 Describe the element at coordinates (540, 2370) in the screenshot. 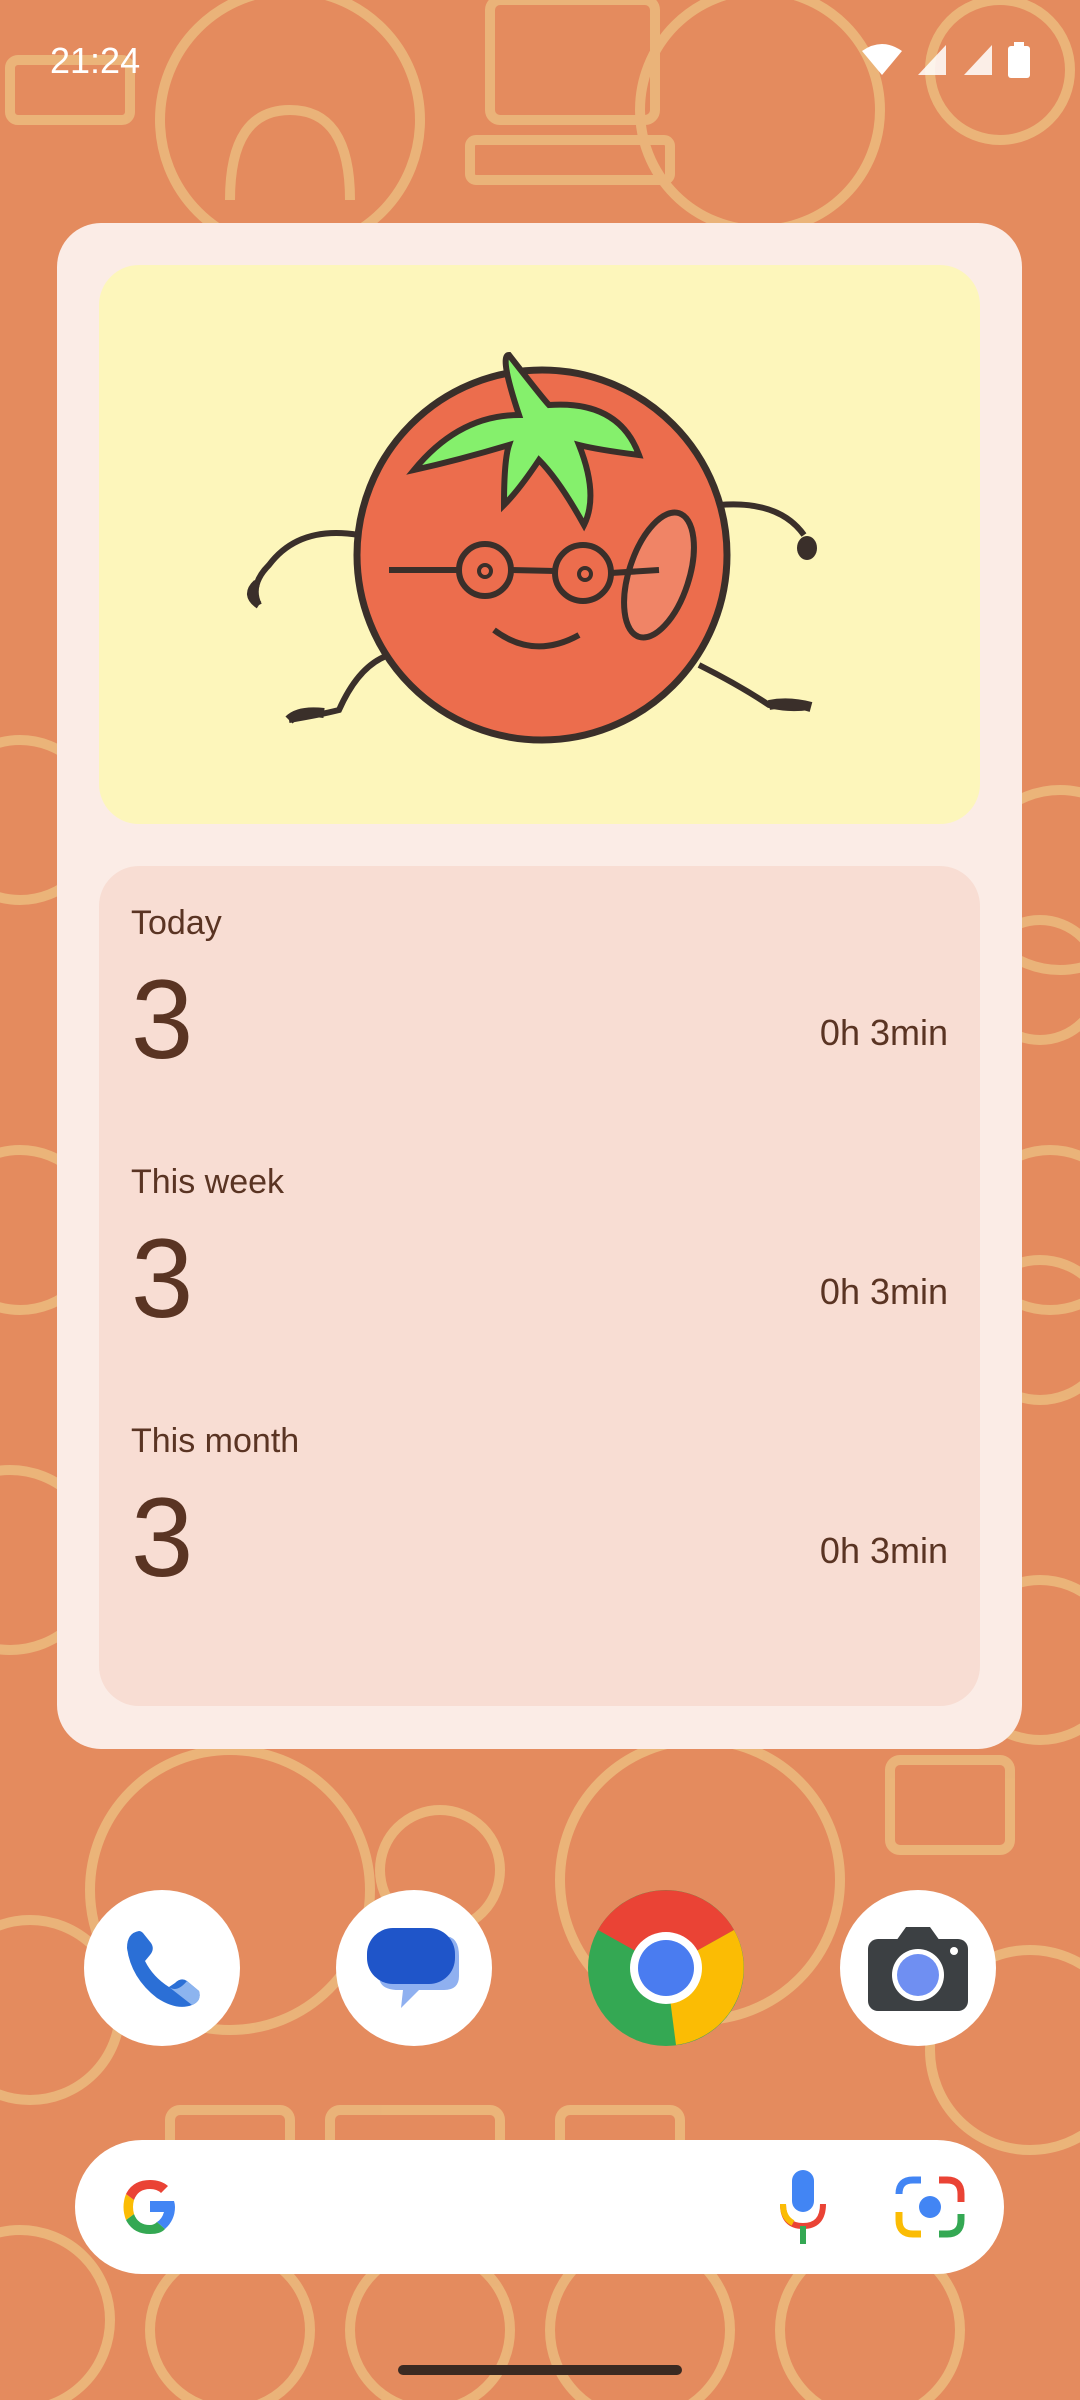

I see `navigation-handle` at that location.